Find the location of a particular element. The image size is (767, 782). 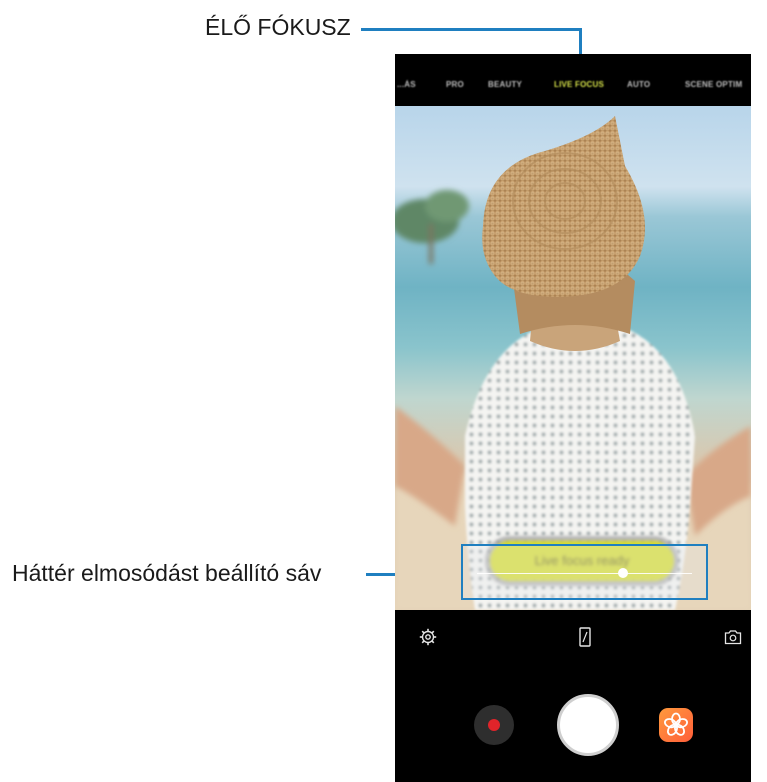

mode-tab-live-focus: LIVE FOCUS is located at coordinates (579, 84).